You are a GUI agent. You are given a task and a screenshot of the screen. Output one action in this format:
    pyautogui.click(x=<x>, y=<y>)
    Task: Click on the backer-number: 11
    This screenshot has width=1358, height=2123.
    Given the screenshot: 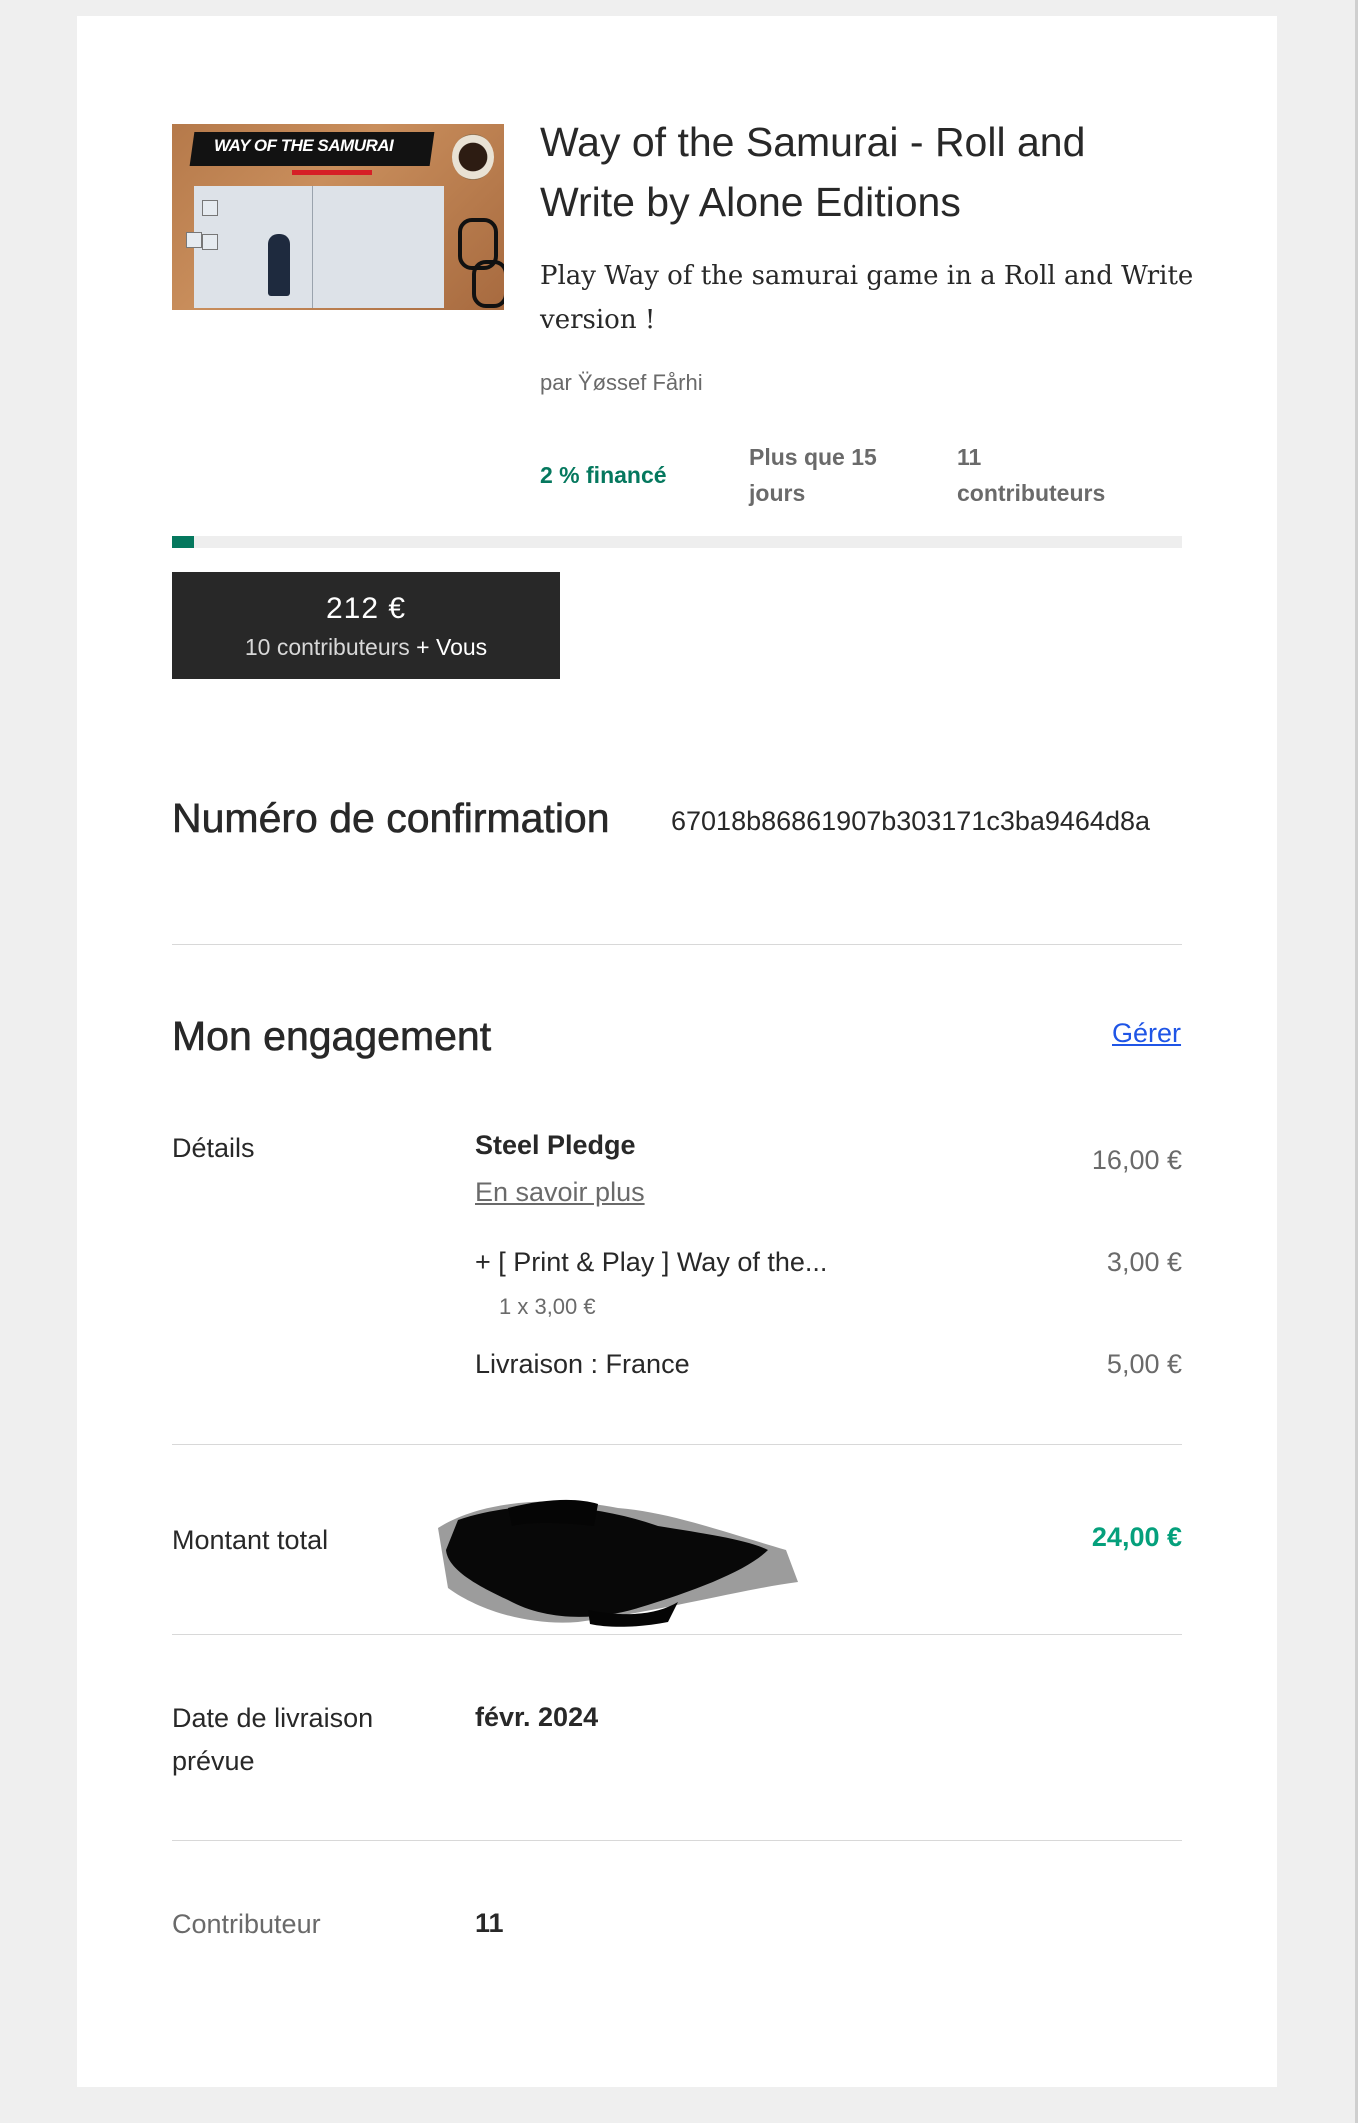 What is the action you would take?
    pyautogui.click(x=489, y=1923)
    